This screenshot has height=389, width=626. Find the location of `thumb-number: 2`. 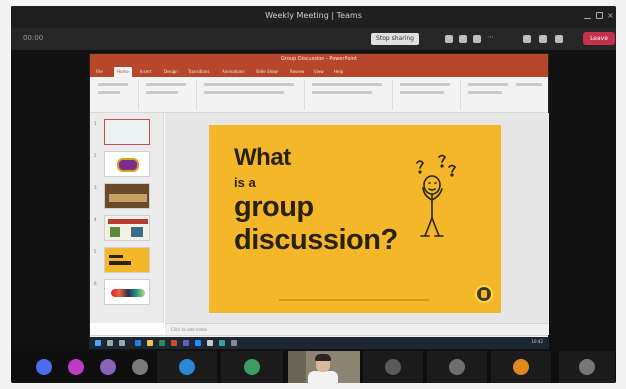

thumb-number: 2 is located at coordinates (95, 155).